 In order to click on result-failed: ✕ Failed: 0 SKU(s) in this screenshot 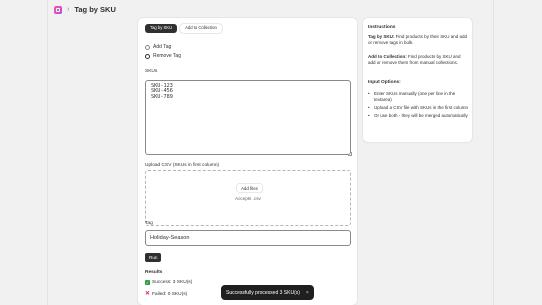, I will do `click(166, 294)`.